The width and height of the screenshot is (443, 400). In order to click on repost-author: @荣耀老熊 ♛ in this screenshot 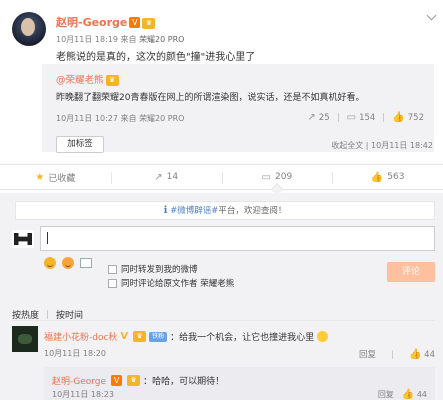, I will do `click(87, 79)`.